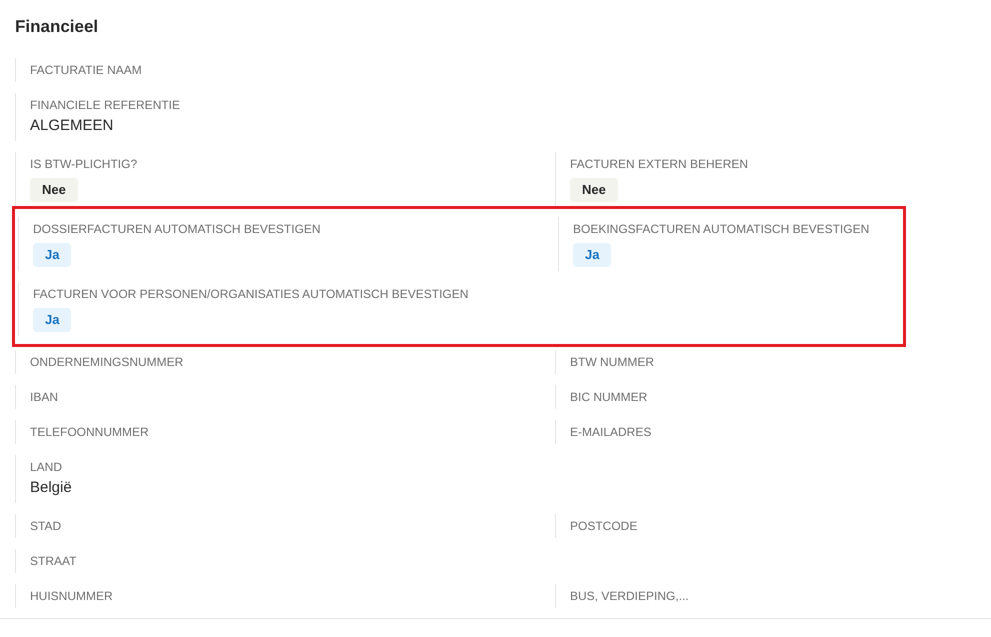 The width and height of the screenshot is (991, 637). What do you see at coordinates (72, 126) in the screenshot?
I see `field-value: ALGEMEEN` at bounding box center [72, 126].